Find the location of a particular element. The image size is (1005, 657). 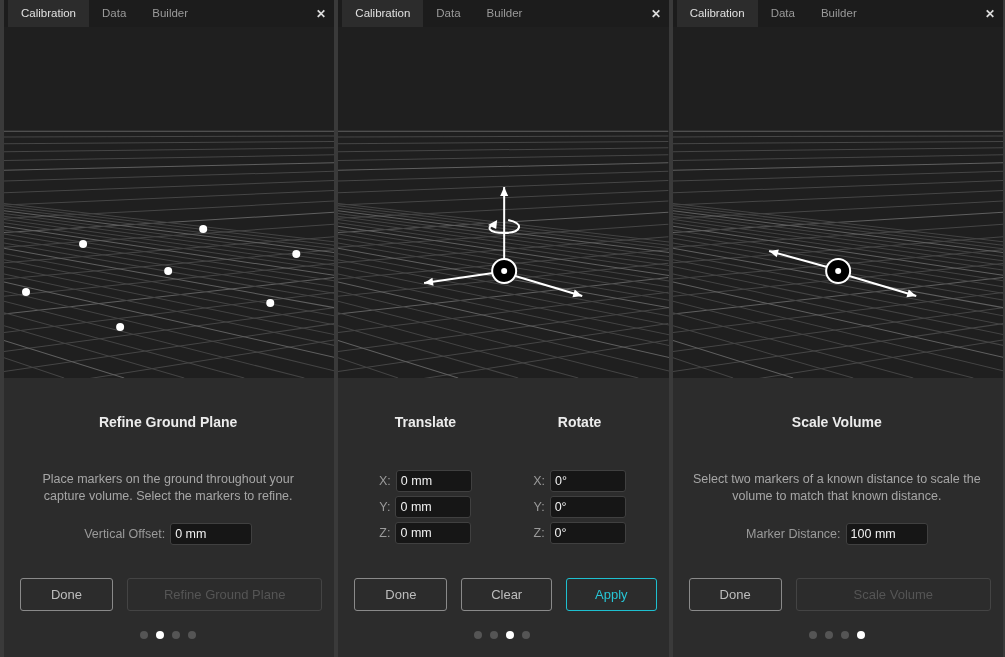

action-button: Apply is located at coordinates (611, 594).